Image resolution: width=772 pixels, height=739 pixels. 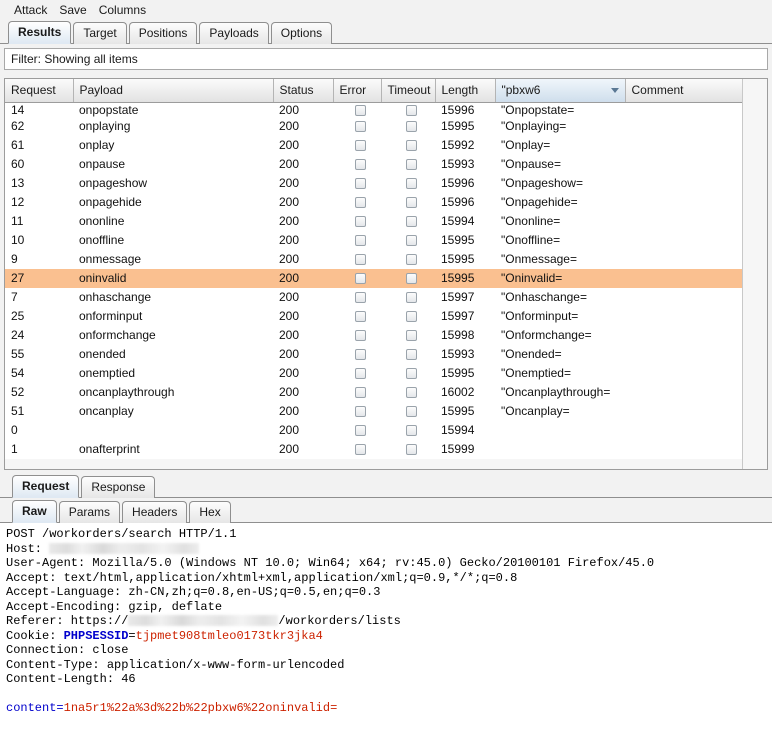 What do you see at coordinates (89, 512) in the screenshot?
I see `tab-params: Params` at bounding box center [89, 512].